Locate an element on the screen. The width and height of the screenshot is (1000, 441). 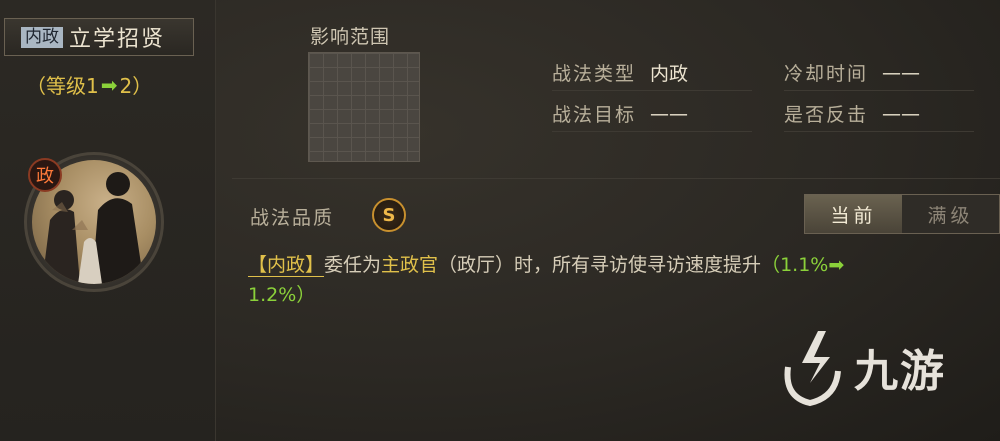
section-divider is located at coordinates (616, 178).